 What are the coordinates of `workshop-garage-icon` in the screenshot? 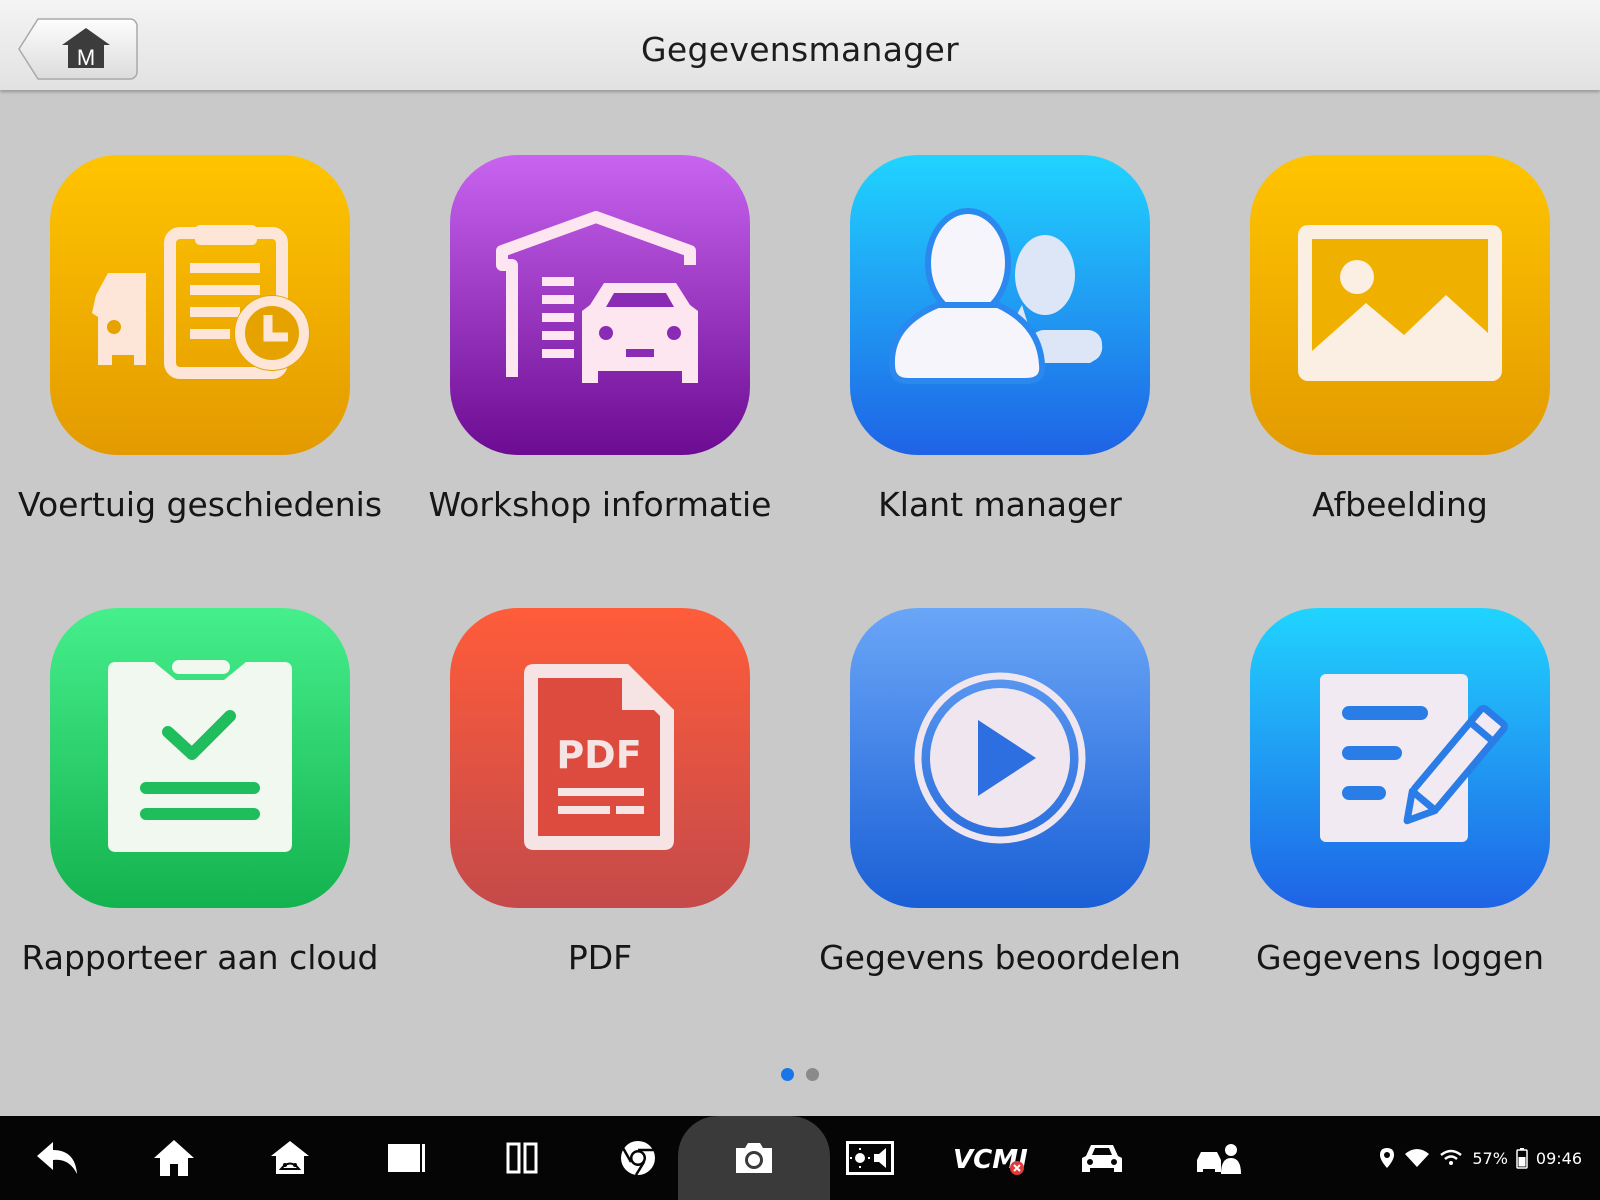 It's located at (600, 305).